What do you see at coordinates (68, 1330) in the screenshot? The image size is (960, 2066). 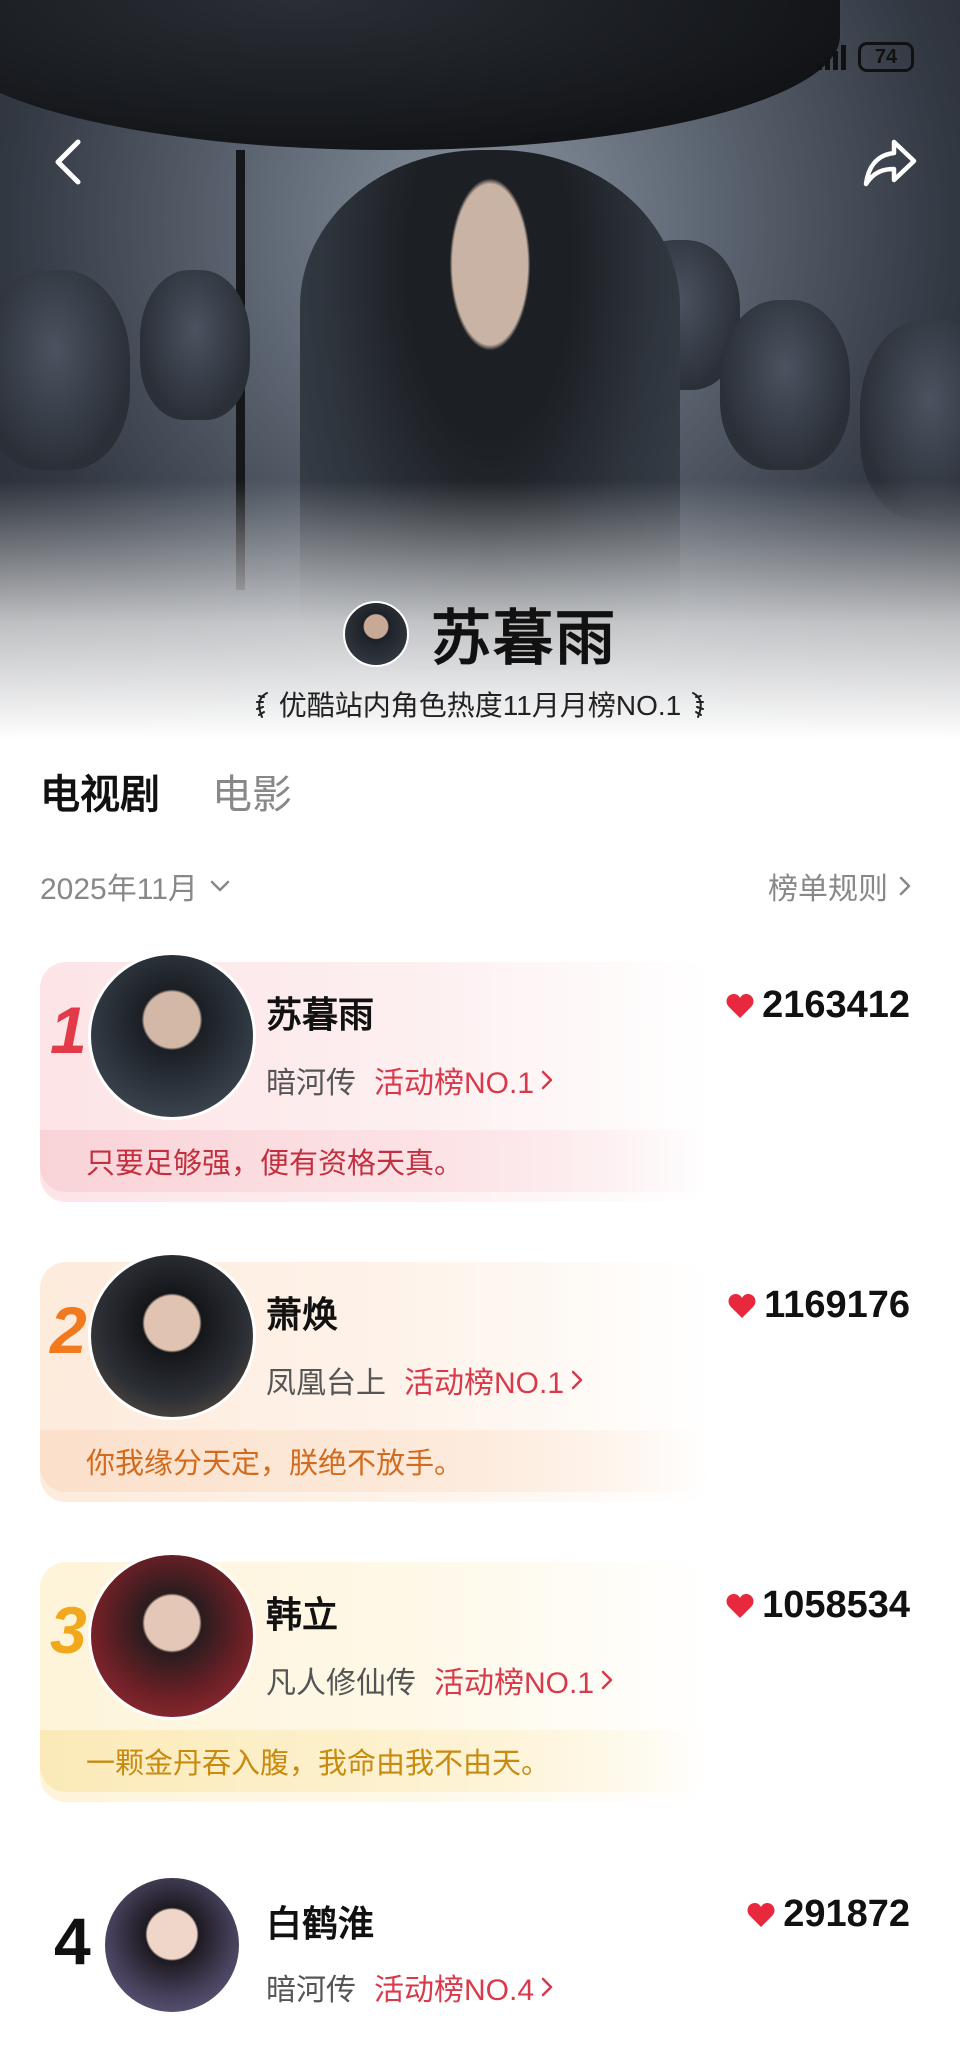 I see `rank-number: 2` at bounding box center [68, 1330].